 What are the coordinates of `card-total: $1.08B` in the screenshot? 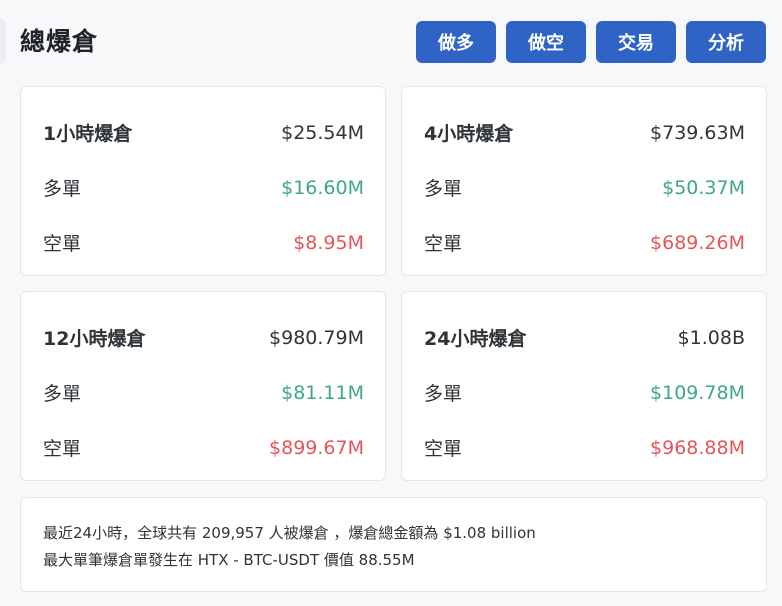 It's located at (711, 337).